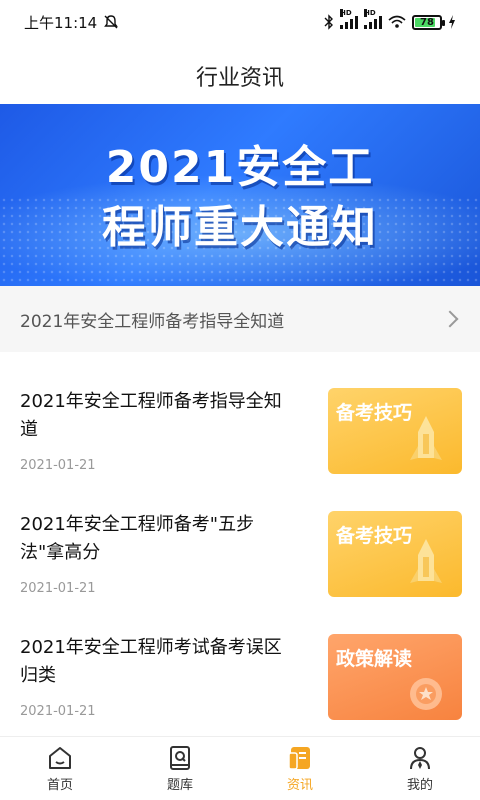 The width and height of the screenshot is (480, 800). Describe the element at coordinates (452, 22) in the screenshot. I see `charging-icon` at that location.